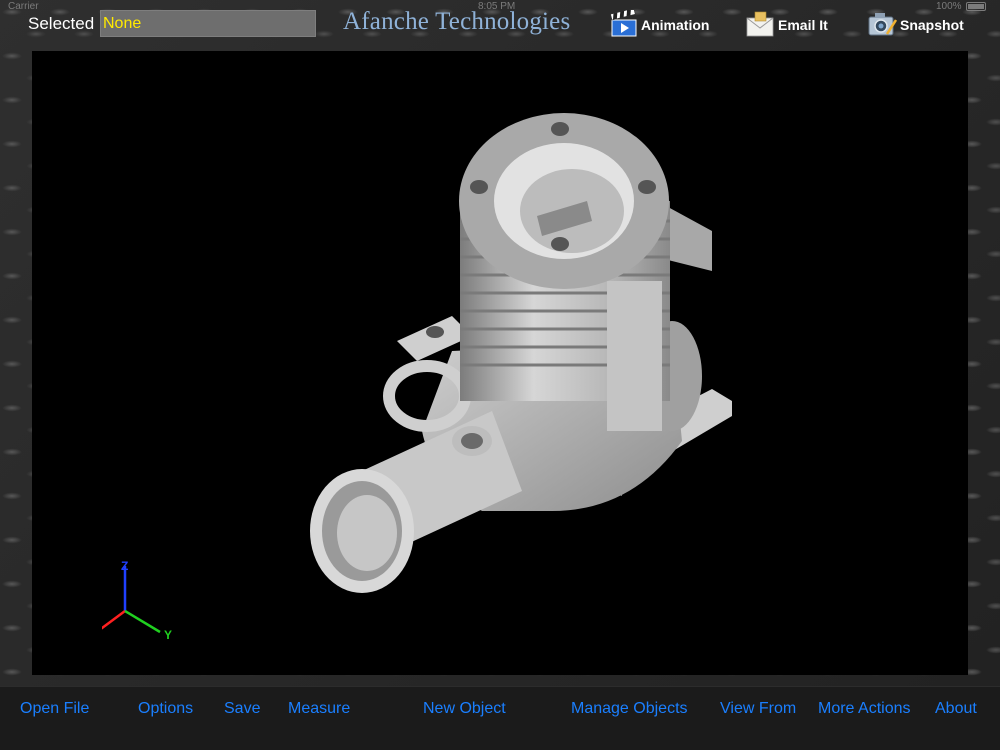 Image resolution: width=1000 pixels, height=750 pixels. I want to click on save-button: Save, so click(242, 709).